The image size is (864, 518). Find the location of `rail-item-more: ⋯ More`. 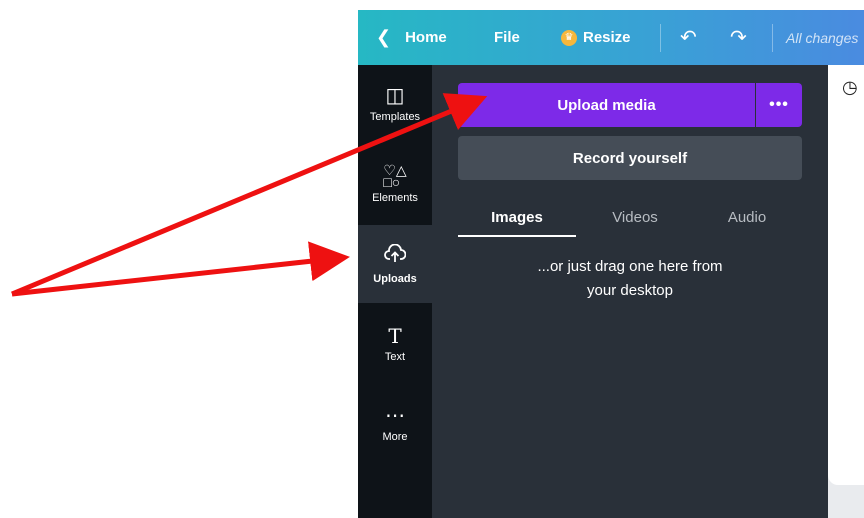

rail-item-more: ⋯ More is located at coordinates (395, 424).